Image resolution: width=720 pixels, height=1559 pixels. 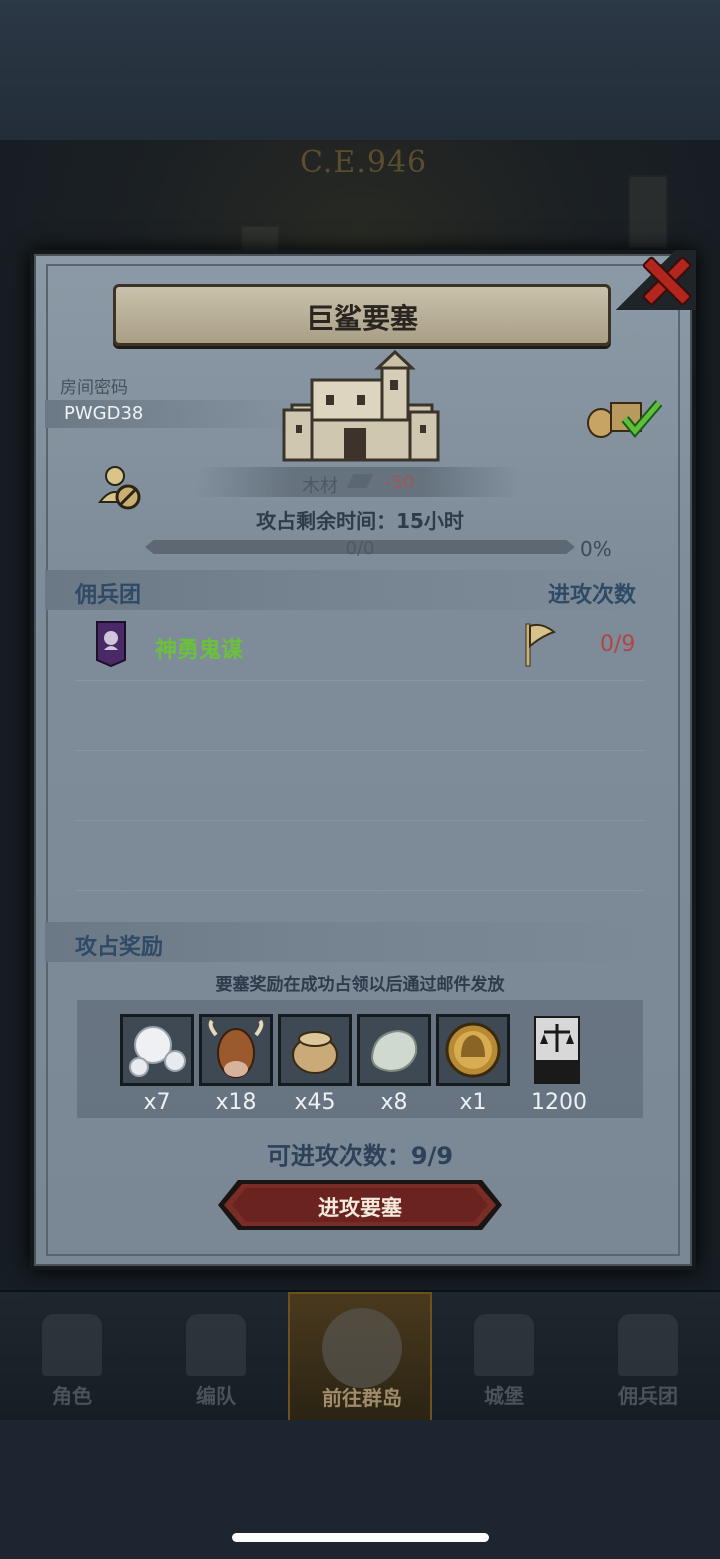 I want to click on mercenary-section-title: 佣兵团, so click(x=108, y=595).